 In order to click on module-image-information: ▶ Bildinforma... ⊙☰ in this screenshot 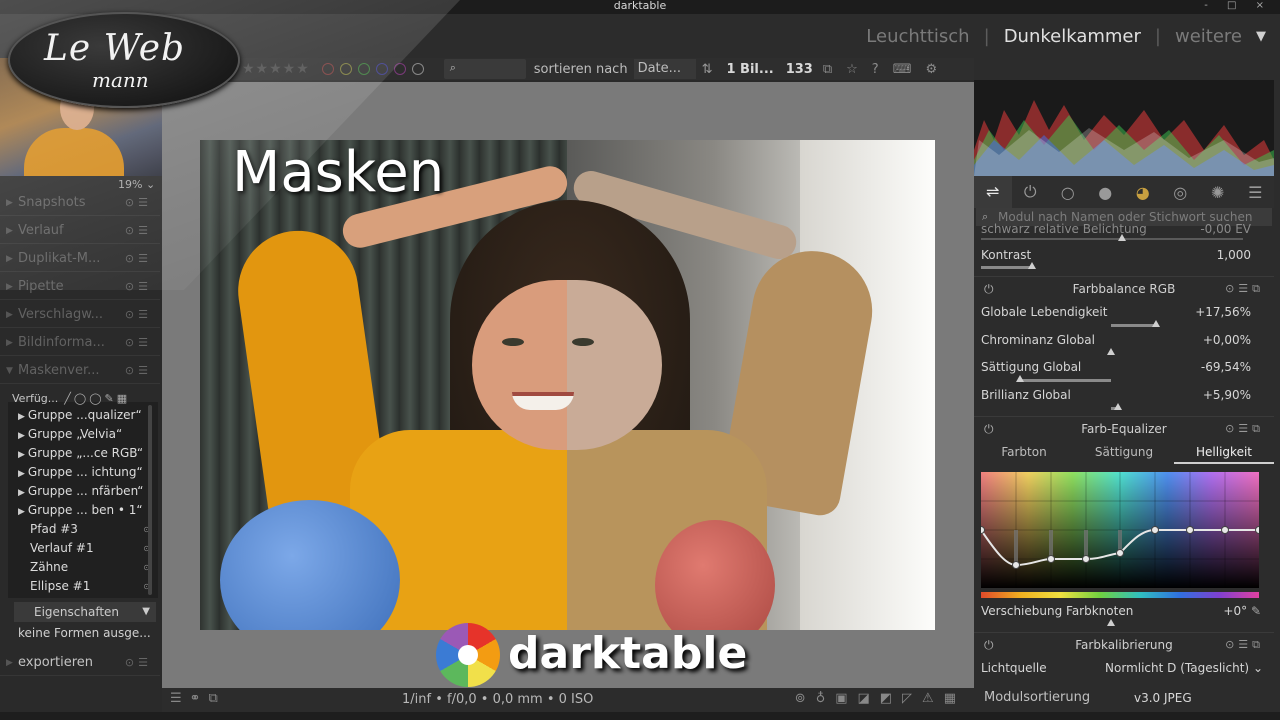, I will do `click(80, 343)`.